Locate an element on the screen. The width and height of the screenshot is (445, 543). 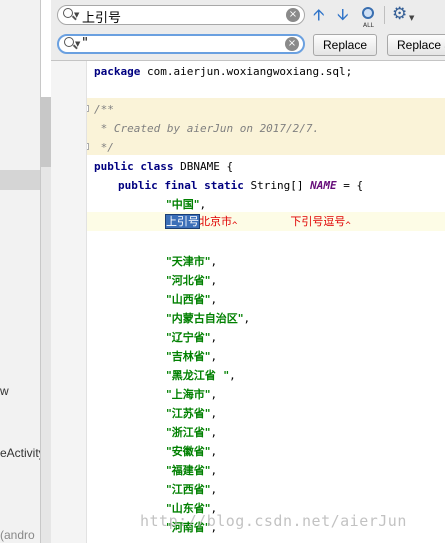
array-item: "黑龙江省 ", is located at coordinates (201, 375).